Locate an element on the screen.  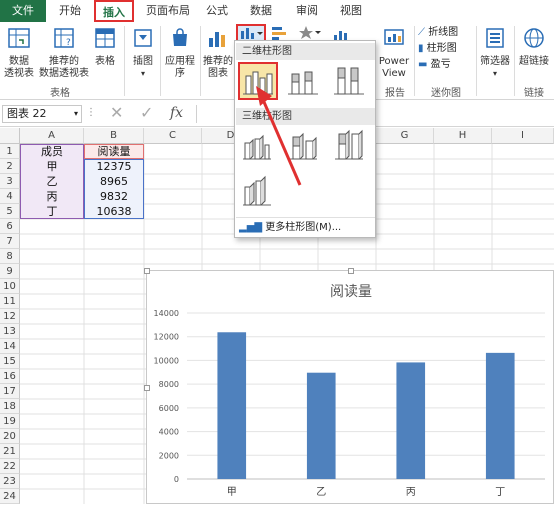
cell-b4: 9832 is located at coordinates (114, 196).